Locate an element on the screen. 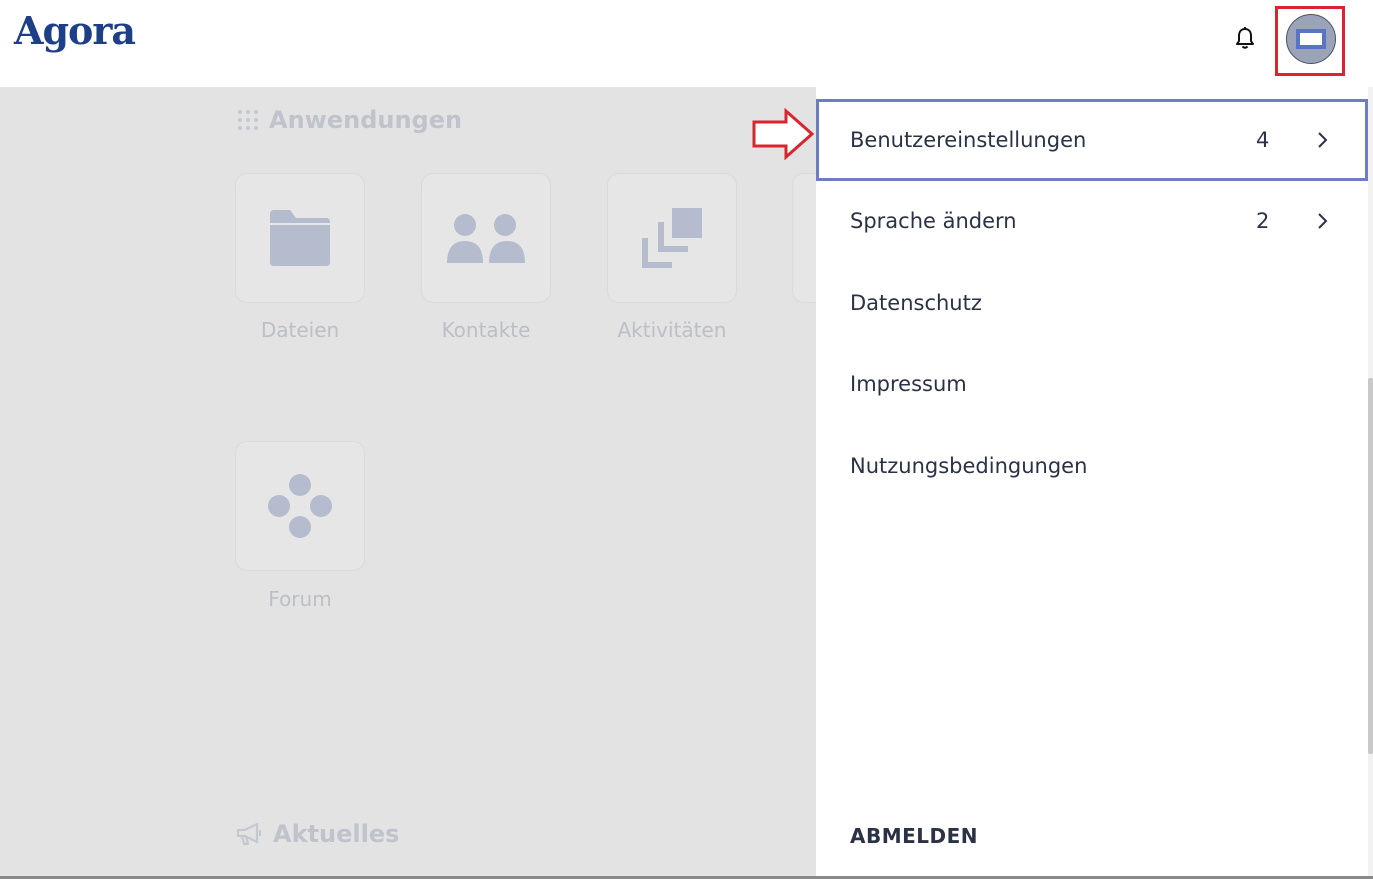  grid-dots-icon is located at coordinates (248, 120).